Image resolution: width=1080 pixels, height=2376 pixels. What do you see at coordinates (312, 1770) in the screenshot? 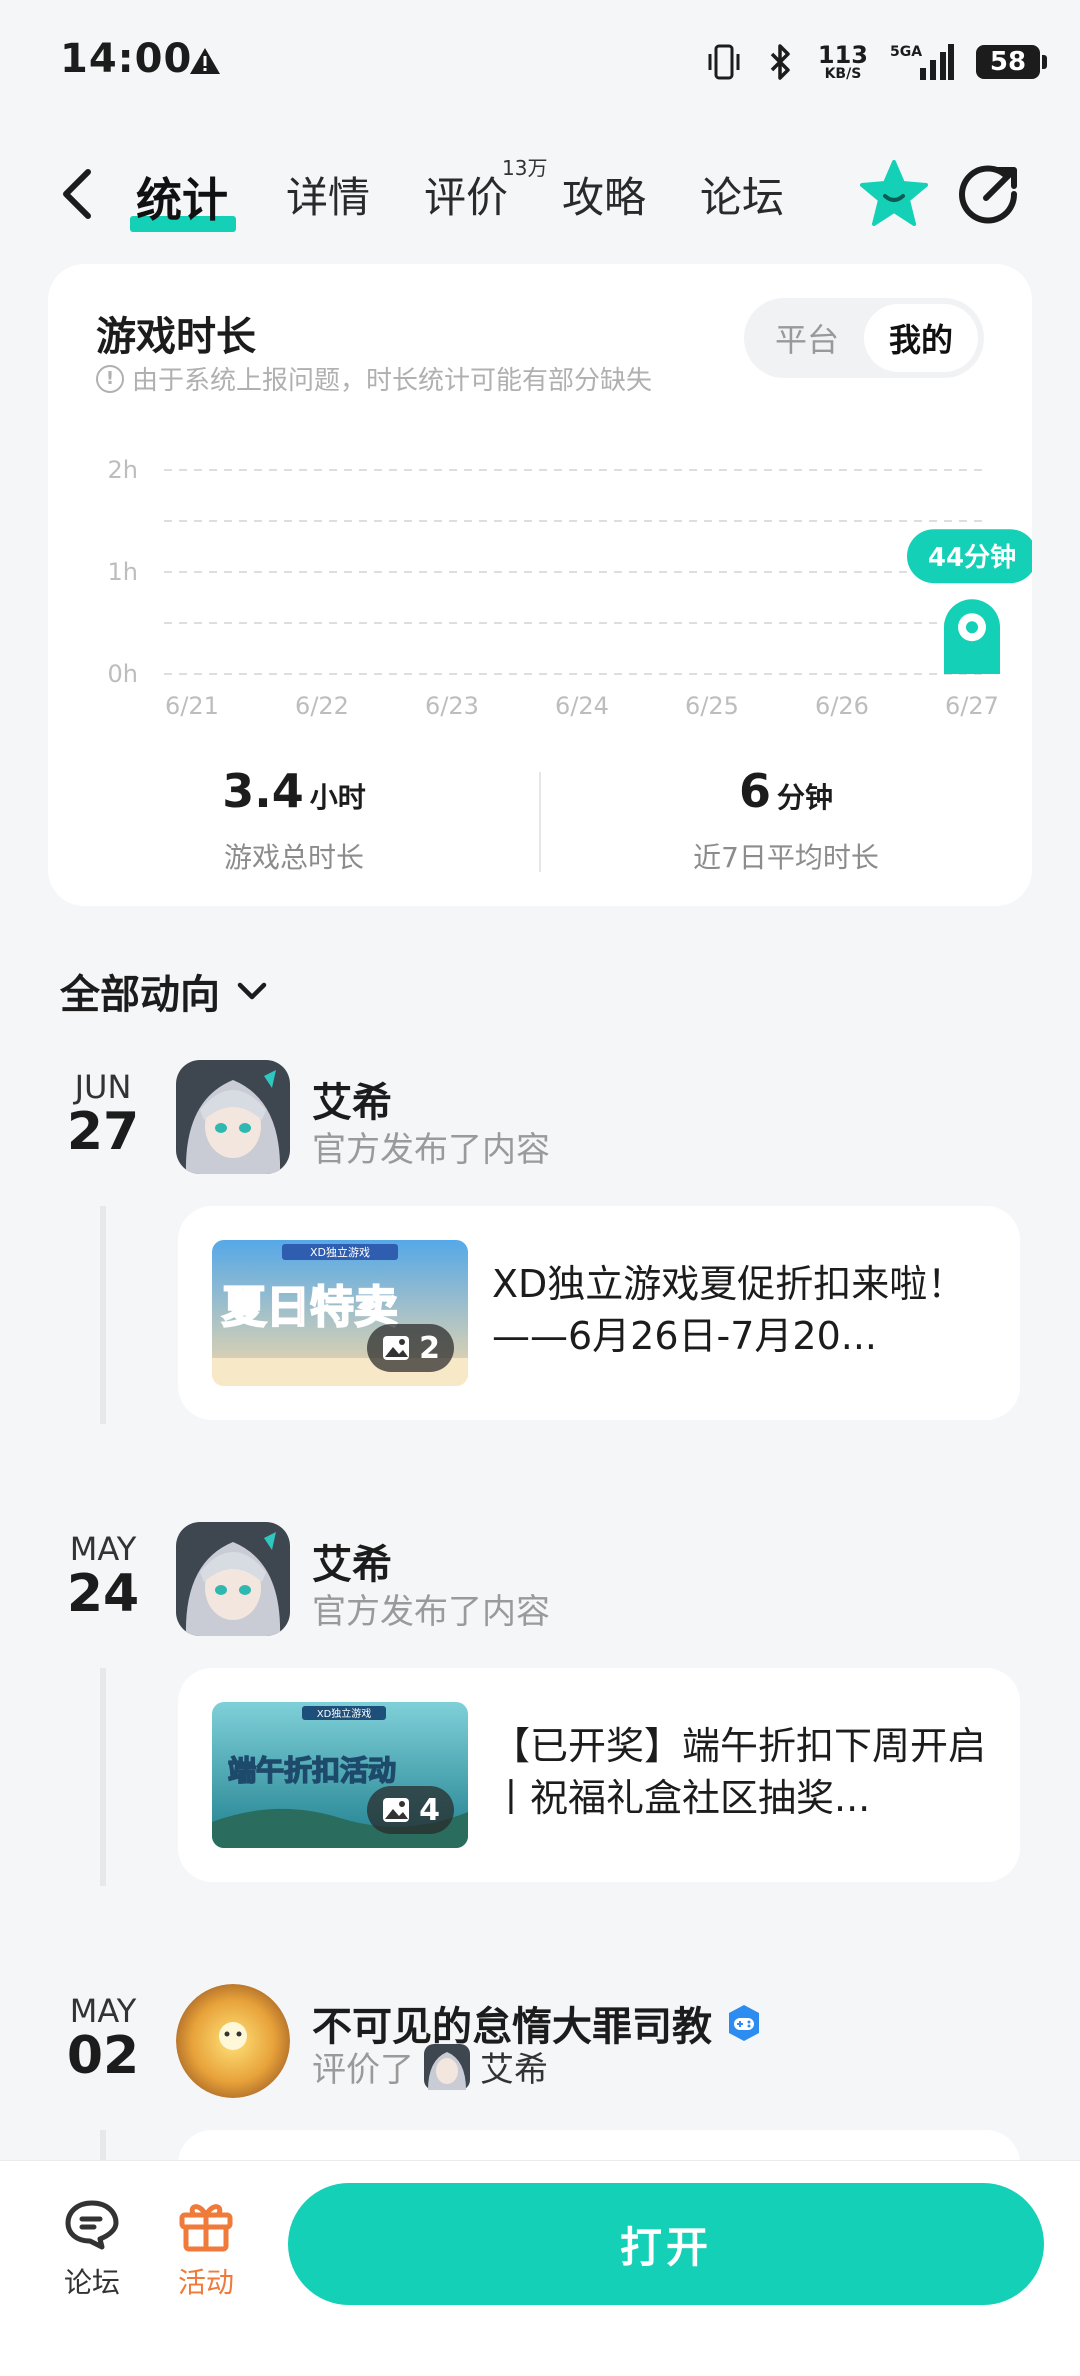
I see `svg-text: 端午折扣活动` at bounding box center [312, 1770].